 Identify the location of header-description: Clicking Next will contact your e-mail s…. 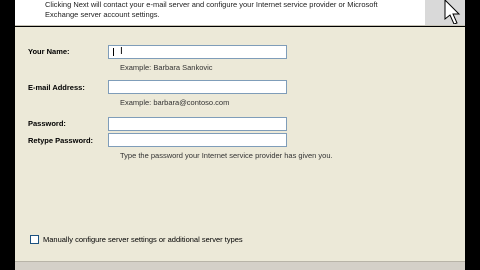
(240, 10).